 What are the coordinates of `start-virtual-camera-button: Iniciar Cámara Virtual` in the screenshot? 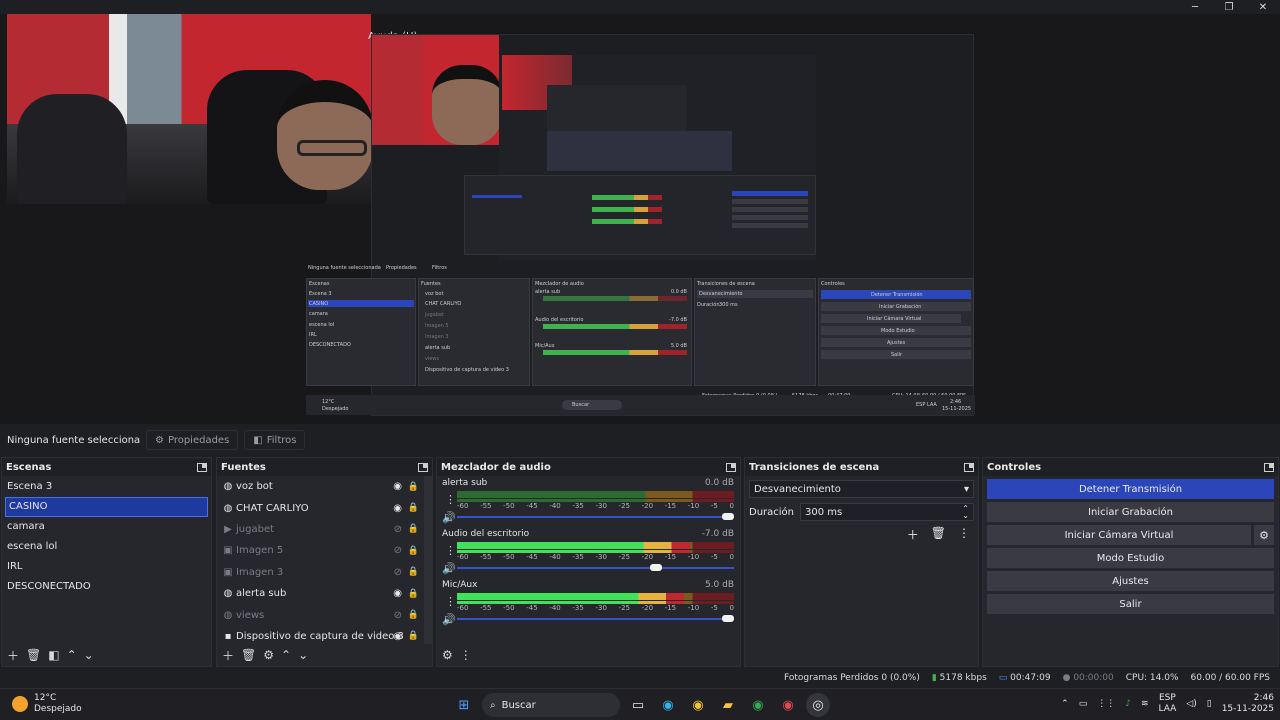 It's located at (1119, 535).